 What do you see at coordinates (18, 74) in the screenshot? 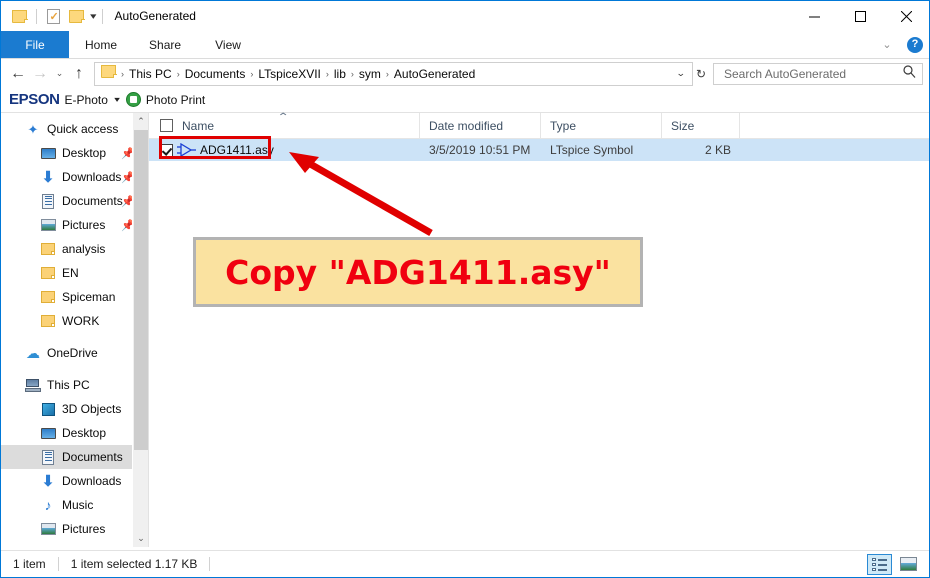
I see `back-button: ←` at bounding box center [18, 74].